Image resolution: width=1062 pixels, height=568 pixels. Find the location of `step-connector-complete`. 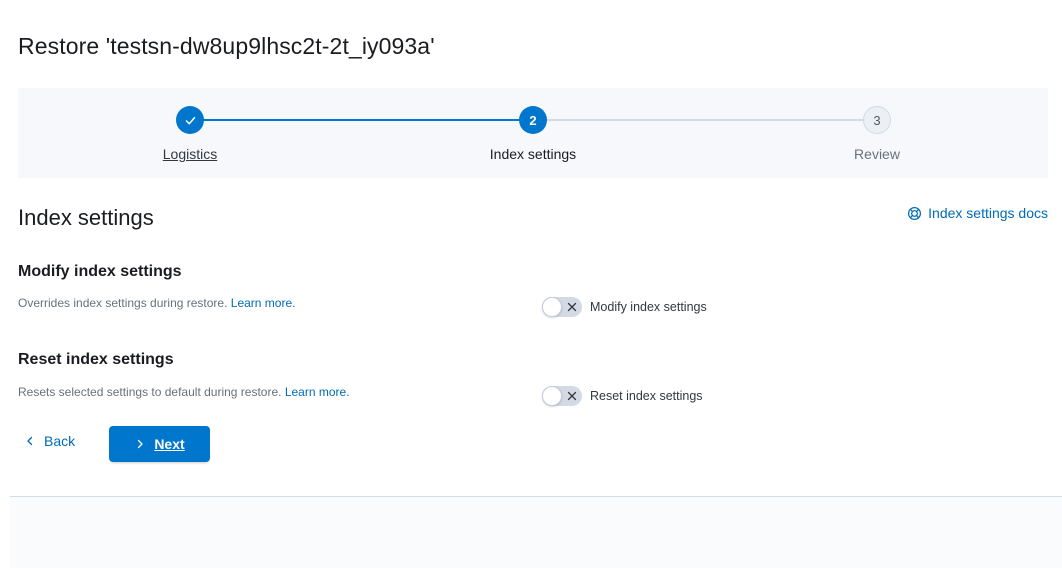

step-connector-complete is located at coordinates (361, 120).